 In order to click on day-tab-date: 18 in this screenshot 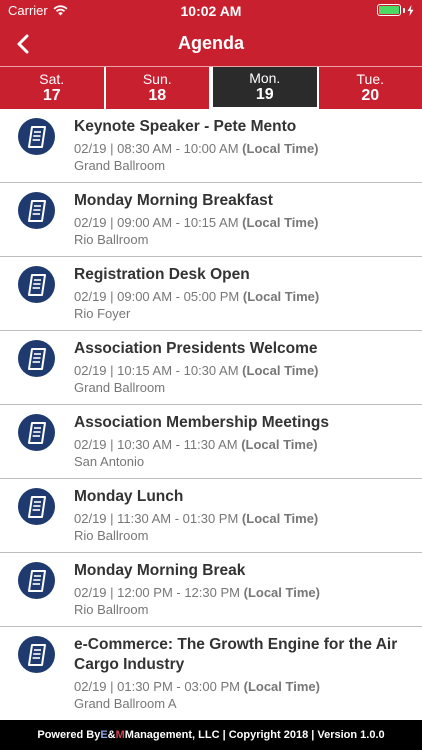, I will do `click(157, 95)`.